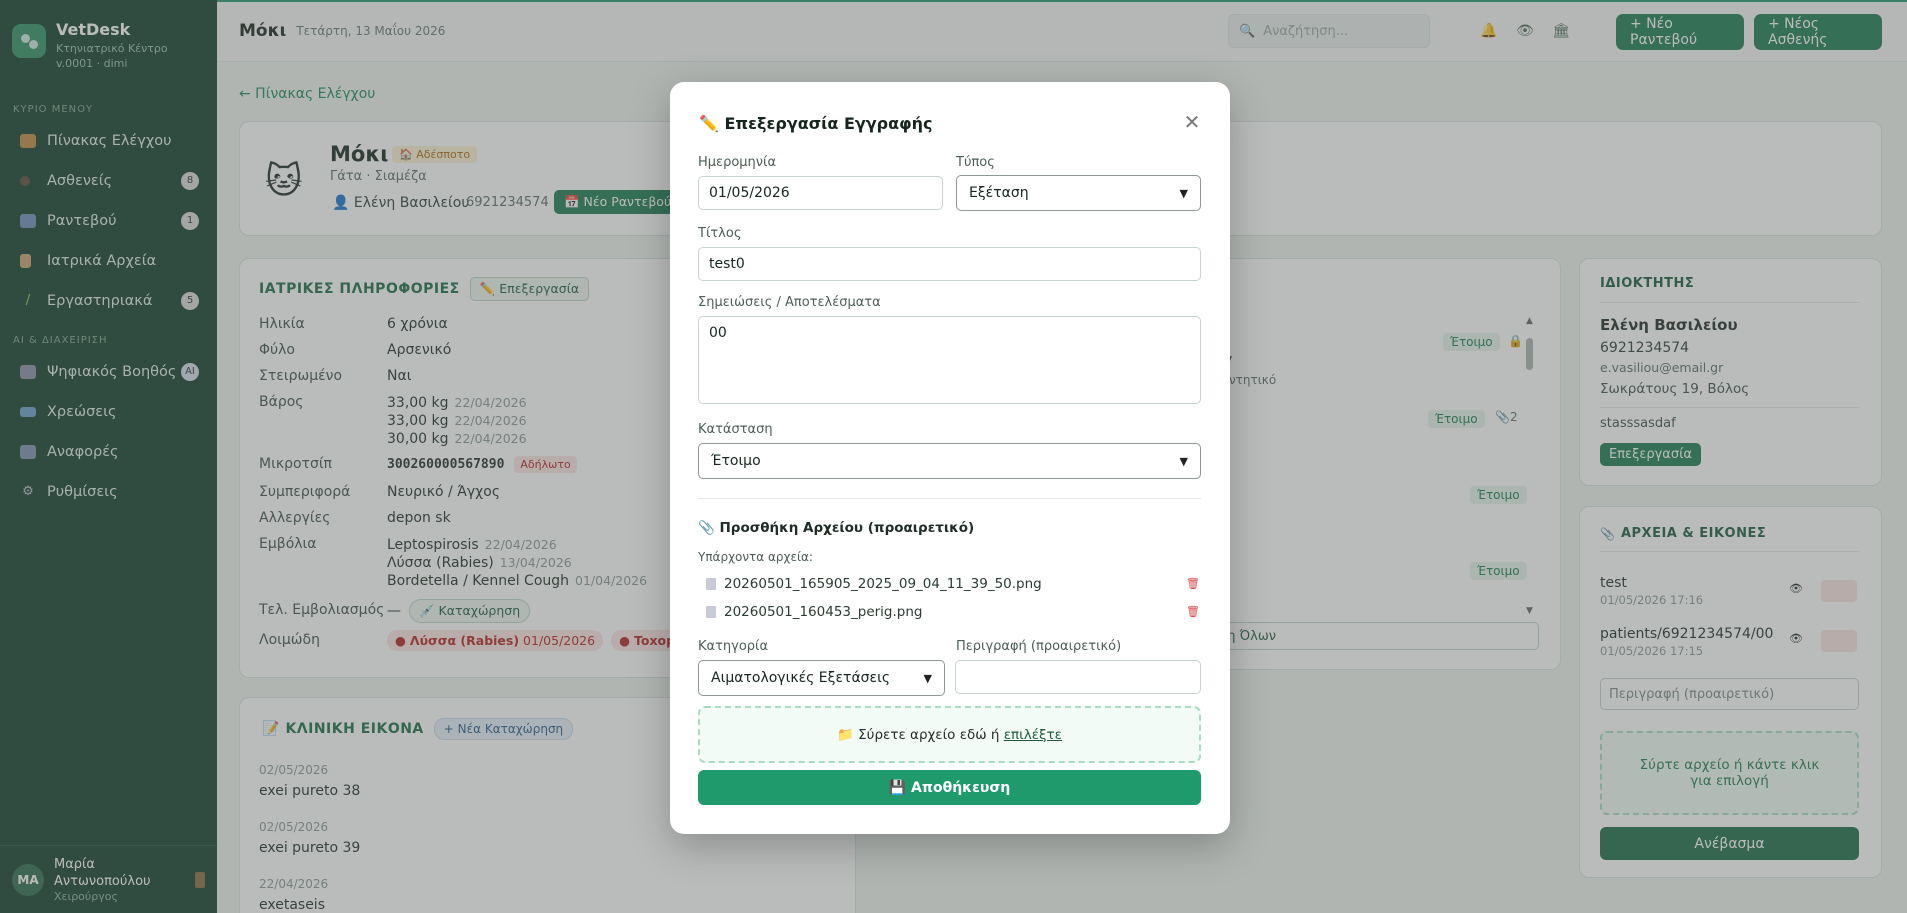 Image resolution: width=1907 pixels, height=913 pixels. What do you see at coordinates (823, 612) in the screenshot?
I see `existing-file-name: 20260501_160453_perig.png` at bounding box center [823, 612].